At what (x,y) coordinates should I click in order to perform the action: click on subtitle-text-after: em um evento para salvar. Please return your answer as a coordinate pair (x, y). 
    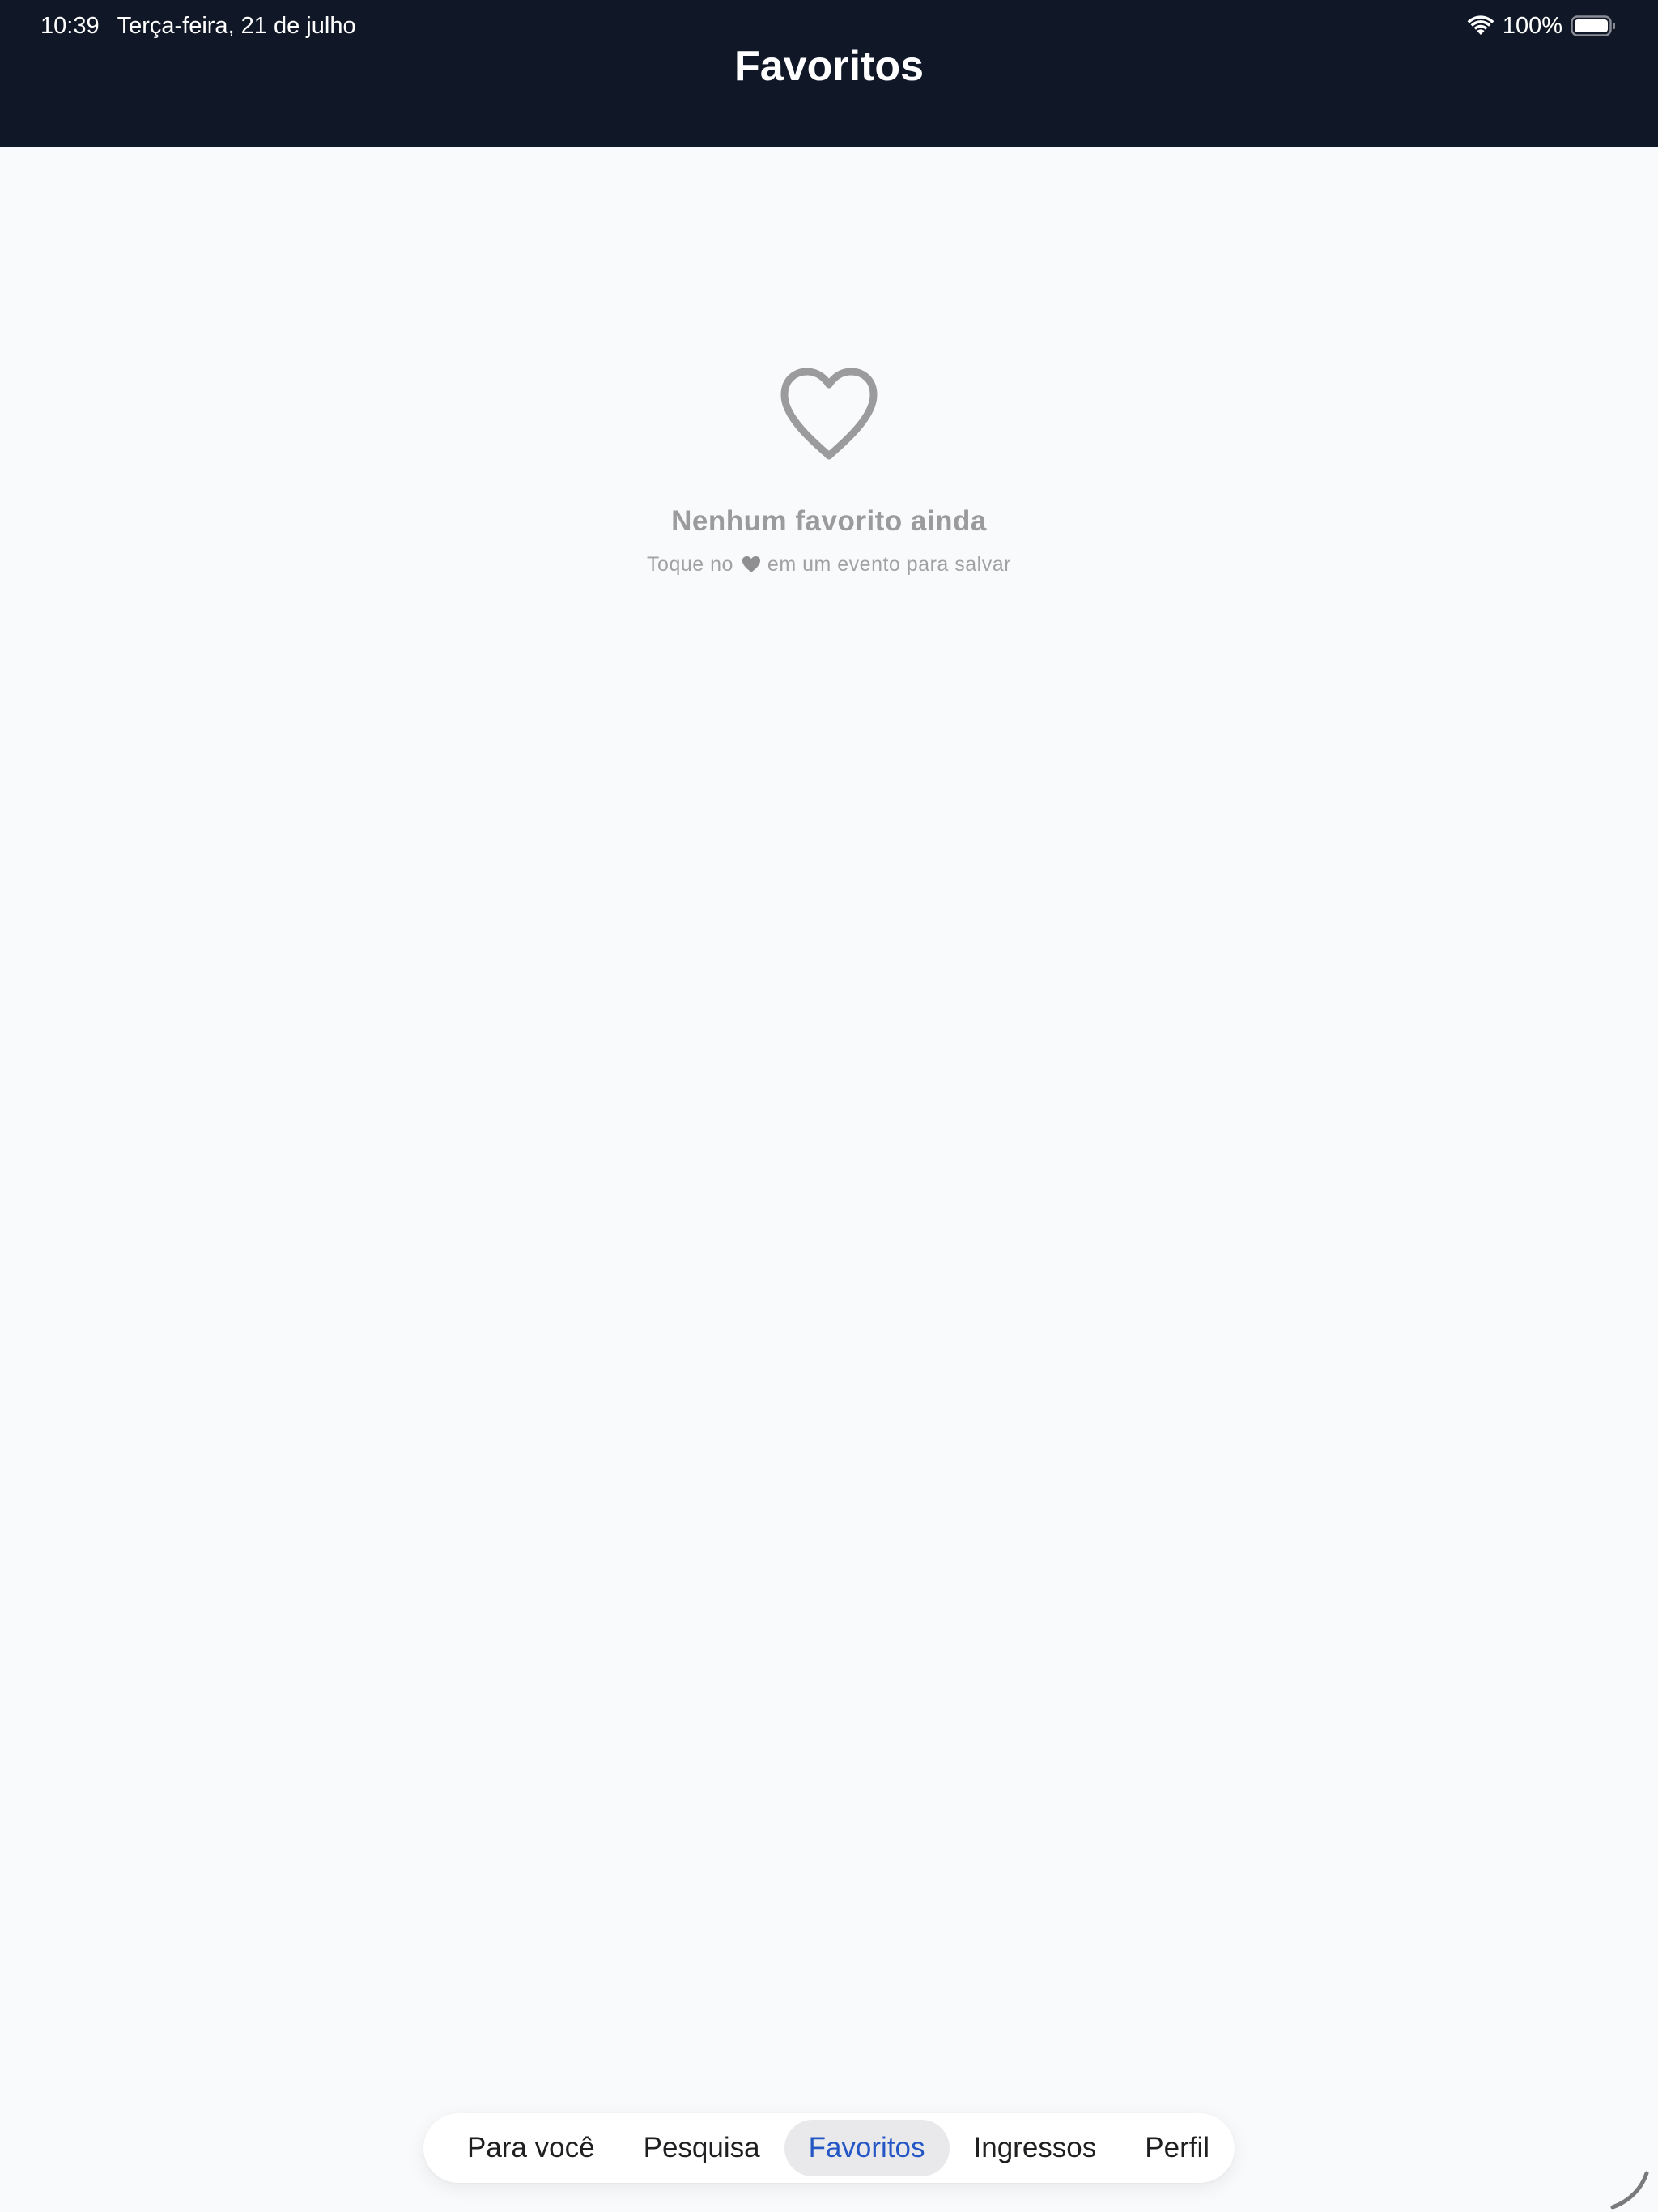
    Looking at the image, I should click on (889, 564).